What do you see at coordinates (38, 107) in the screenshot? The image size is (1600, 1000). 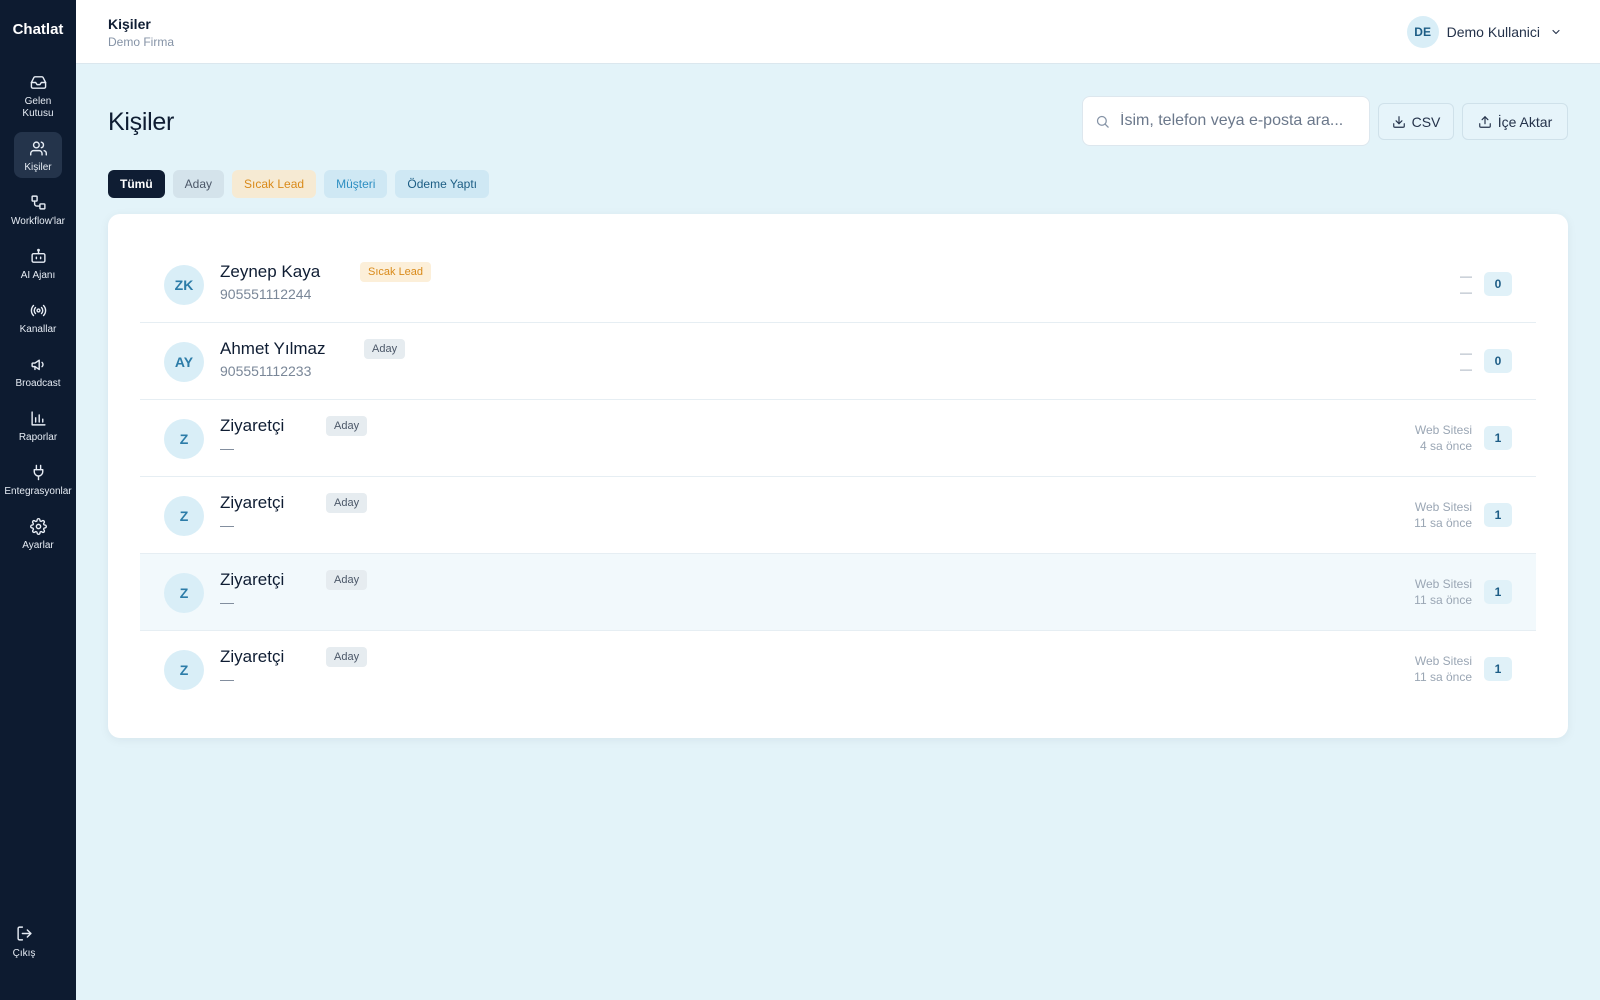 I see `sidebar-item-label: Gelen Kutusu` at bounding box center [38, 107].